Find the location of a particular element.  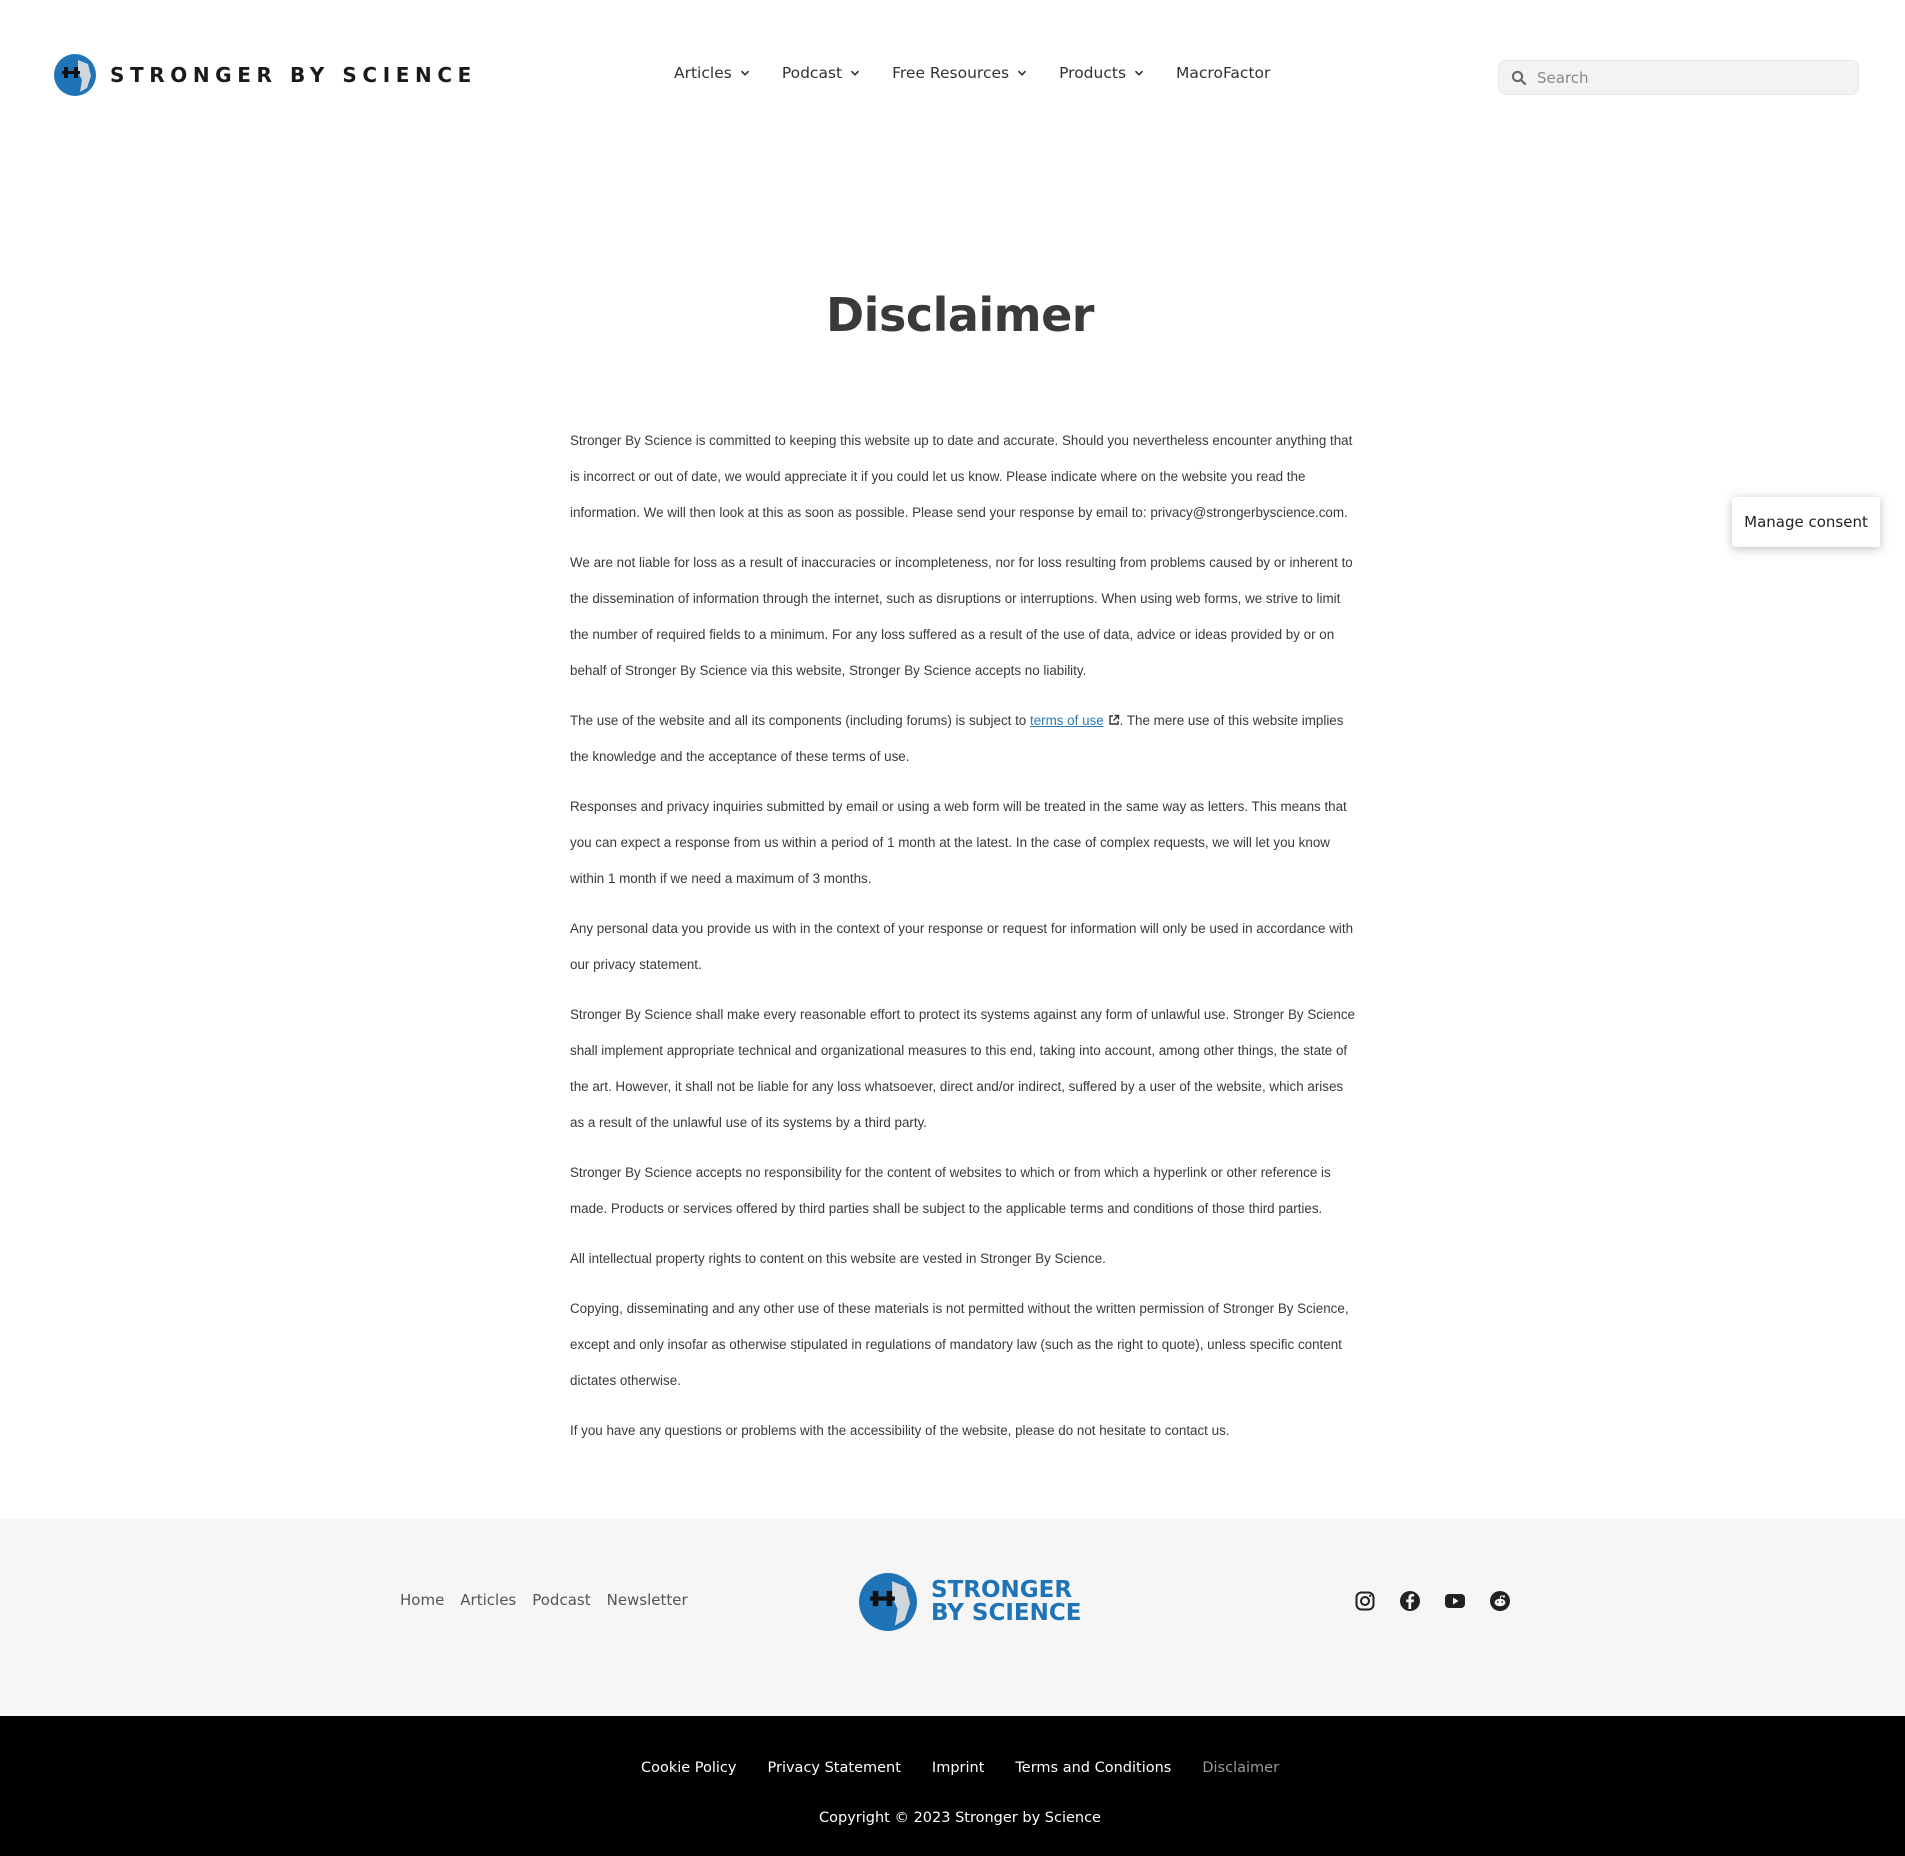

facebook-icon is located at coordinates (1410, 1601).